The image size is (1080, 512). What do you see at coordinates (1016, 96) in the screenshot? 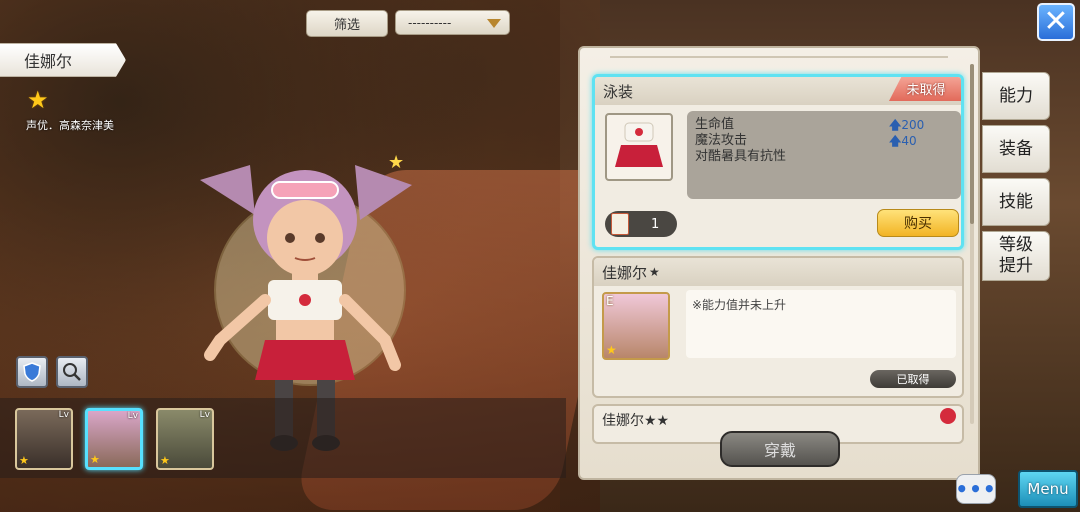
I see `tab-ability: 能力` at bounding box center [1016, 96].